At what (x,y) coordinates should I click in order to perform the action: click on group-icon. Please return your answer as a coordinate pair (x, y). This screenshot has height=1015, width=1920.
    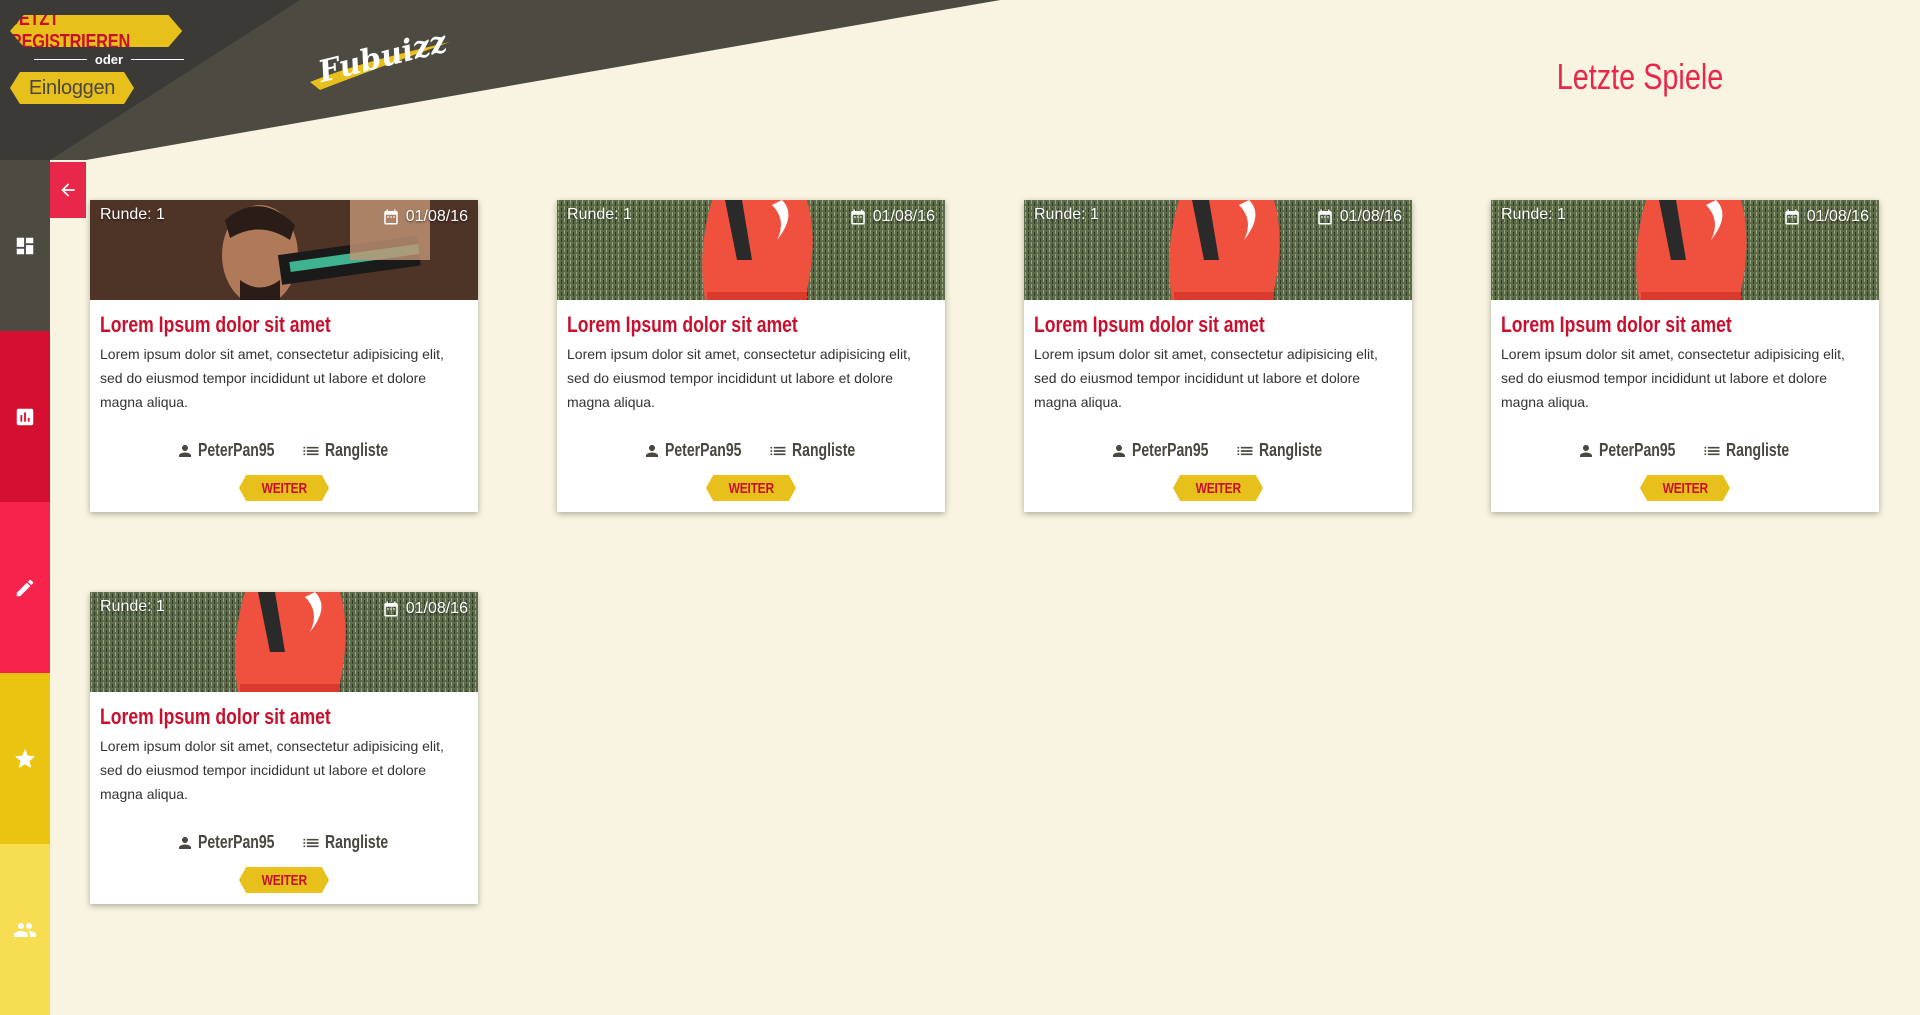
    Looking at the image, I should click on (25, 929).